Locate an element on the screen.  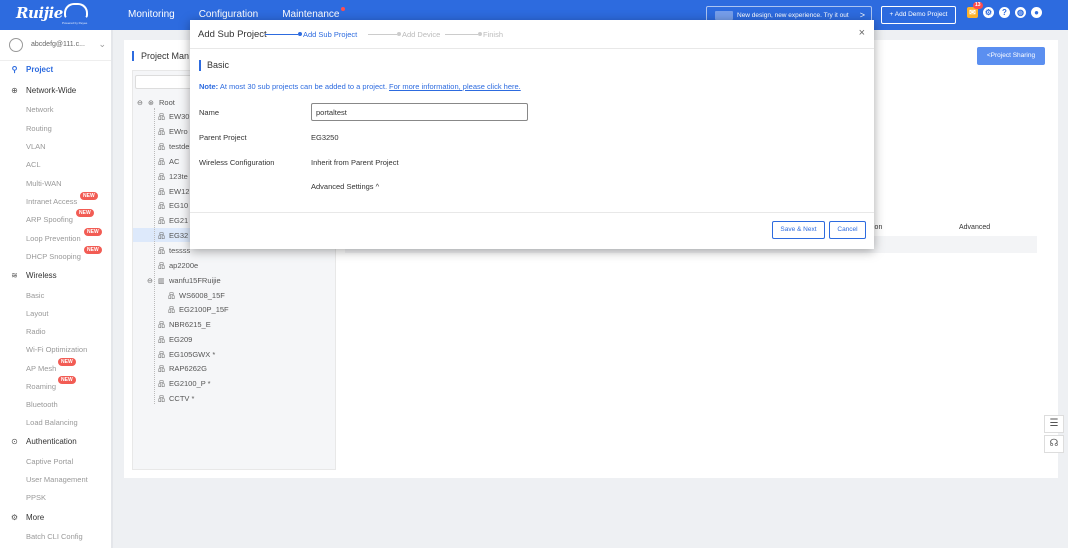
sidebar-item-layout: Layout is located at coordinates (37, 313).